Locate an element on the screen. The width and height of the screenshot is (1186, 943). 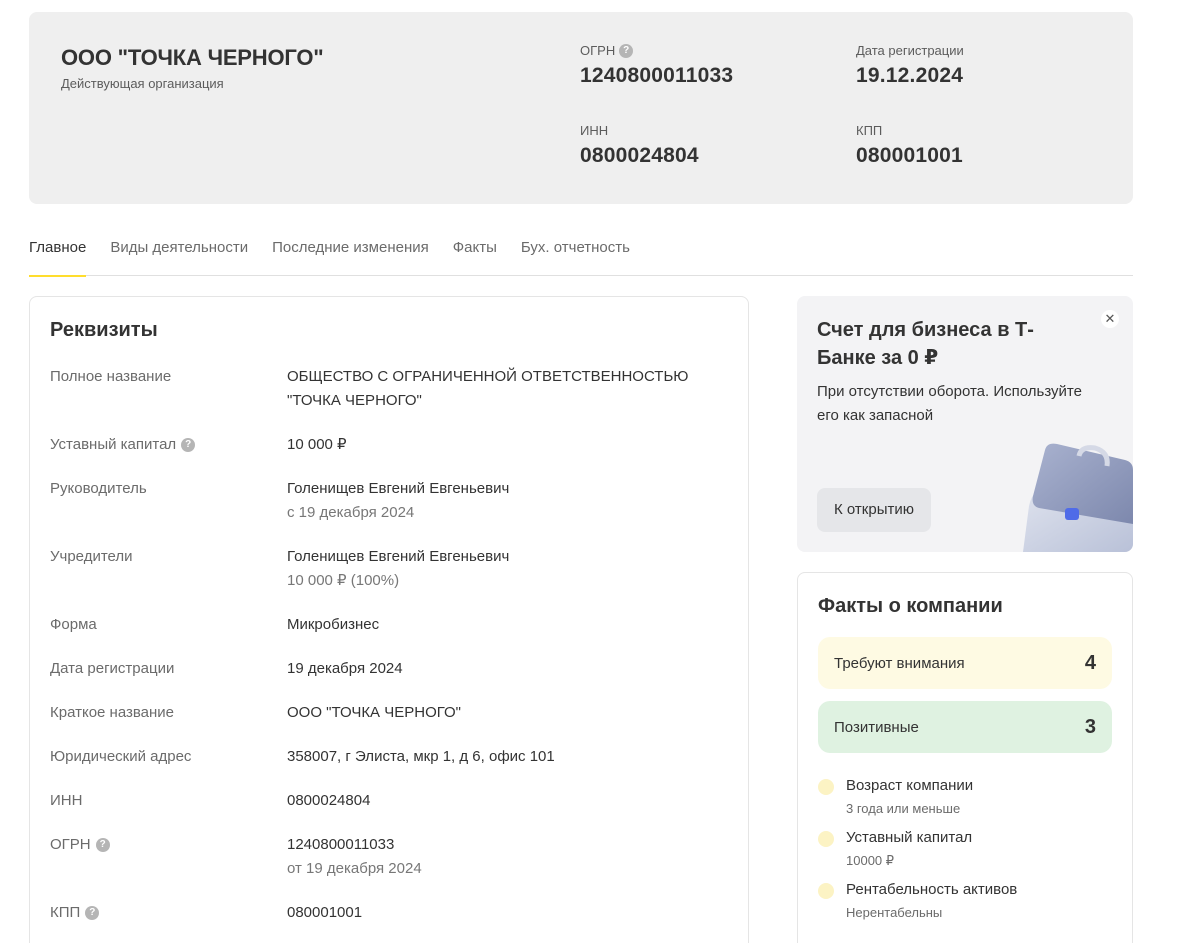
founders-share: 10 000 ₽ (100%) is located at coordinates (343, 580).